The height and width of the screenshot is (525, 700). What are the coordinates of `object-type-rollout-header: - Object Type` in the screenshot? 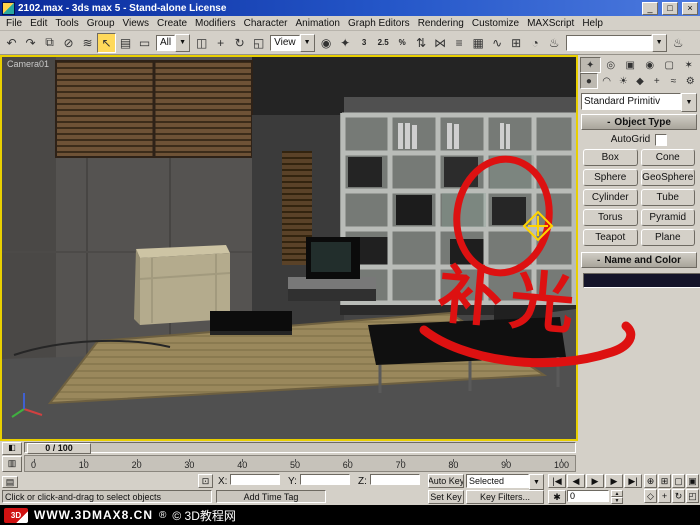 It's located at (639, 122).